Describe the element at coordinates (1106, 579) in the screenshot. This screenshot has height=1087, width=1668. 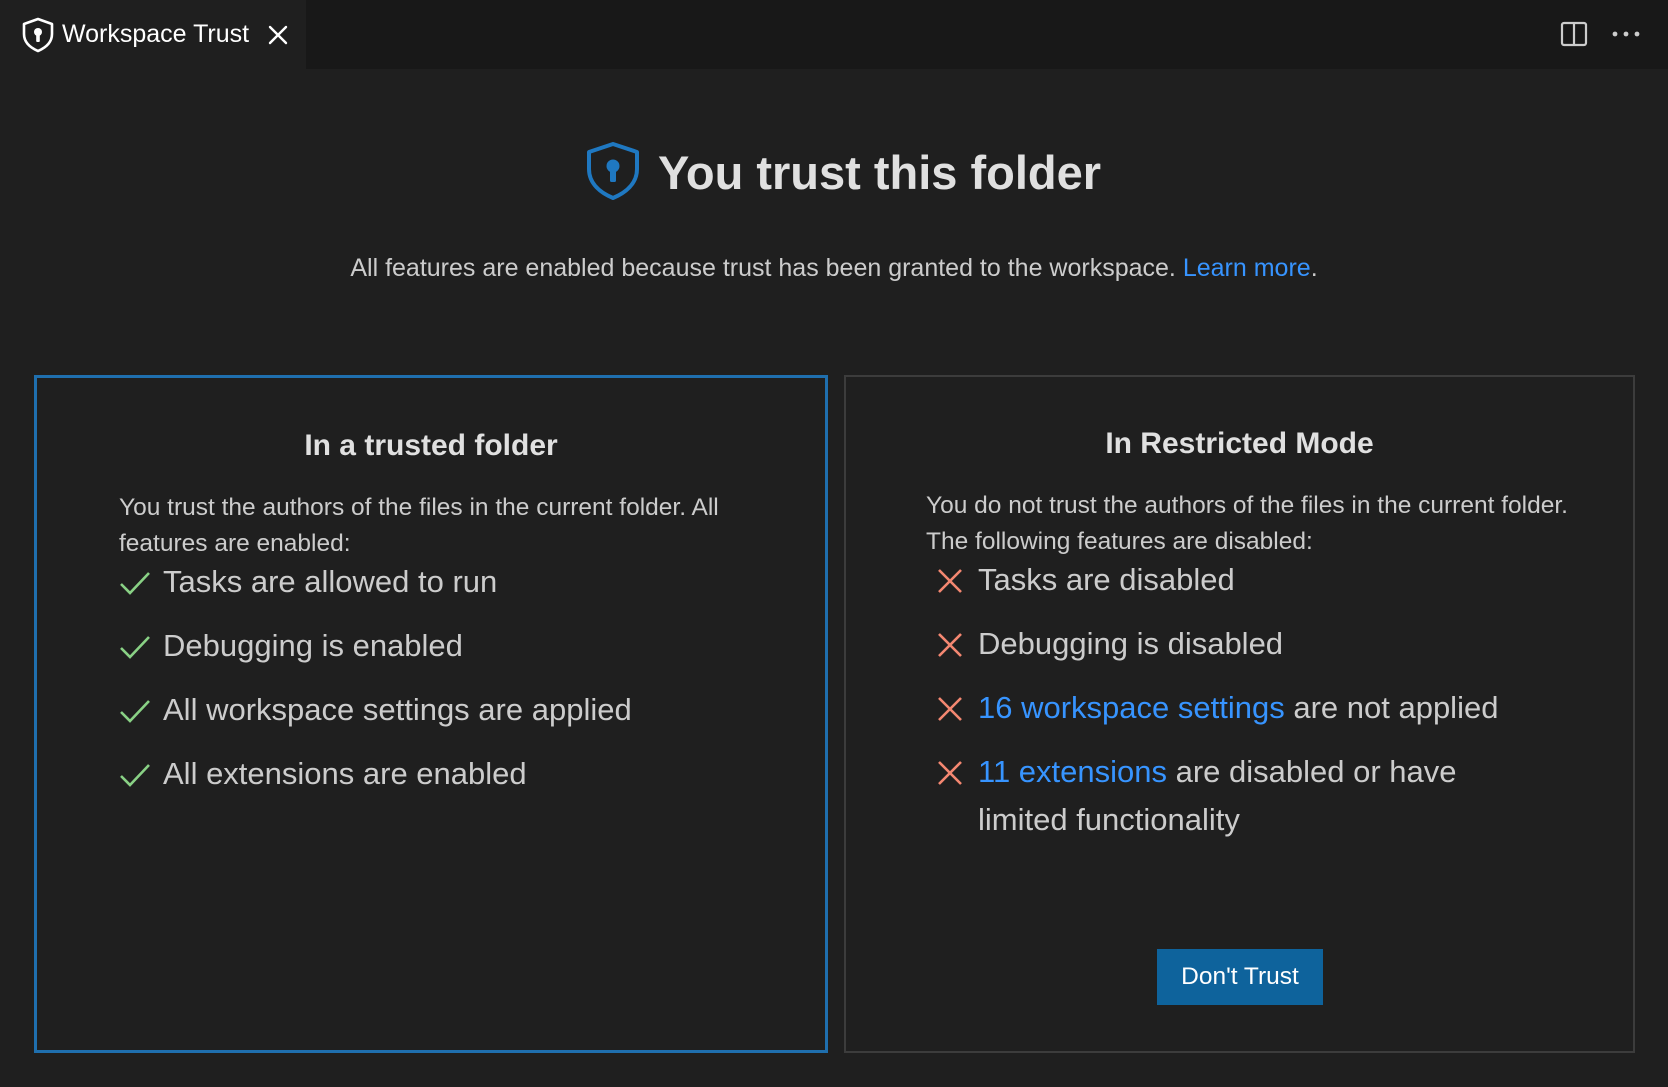
I see `feature-text: Tasks are disabled` at that location.